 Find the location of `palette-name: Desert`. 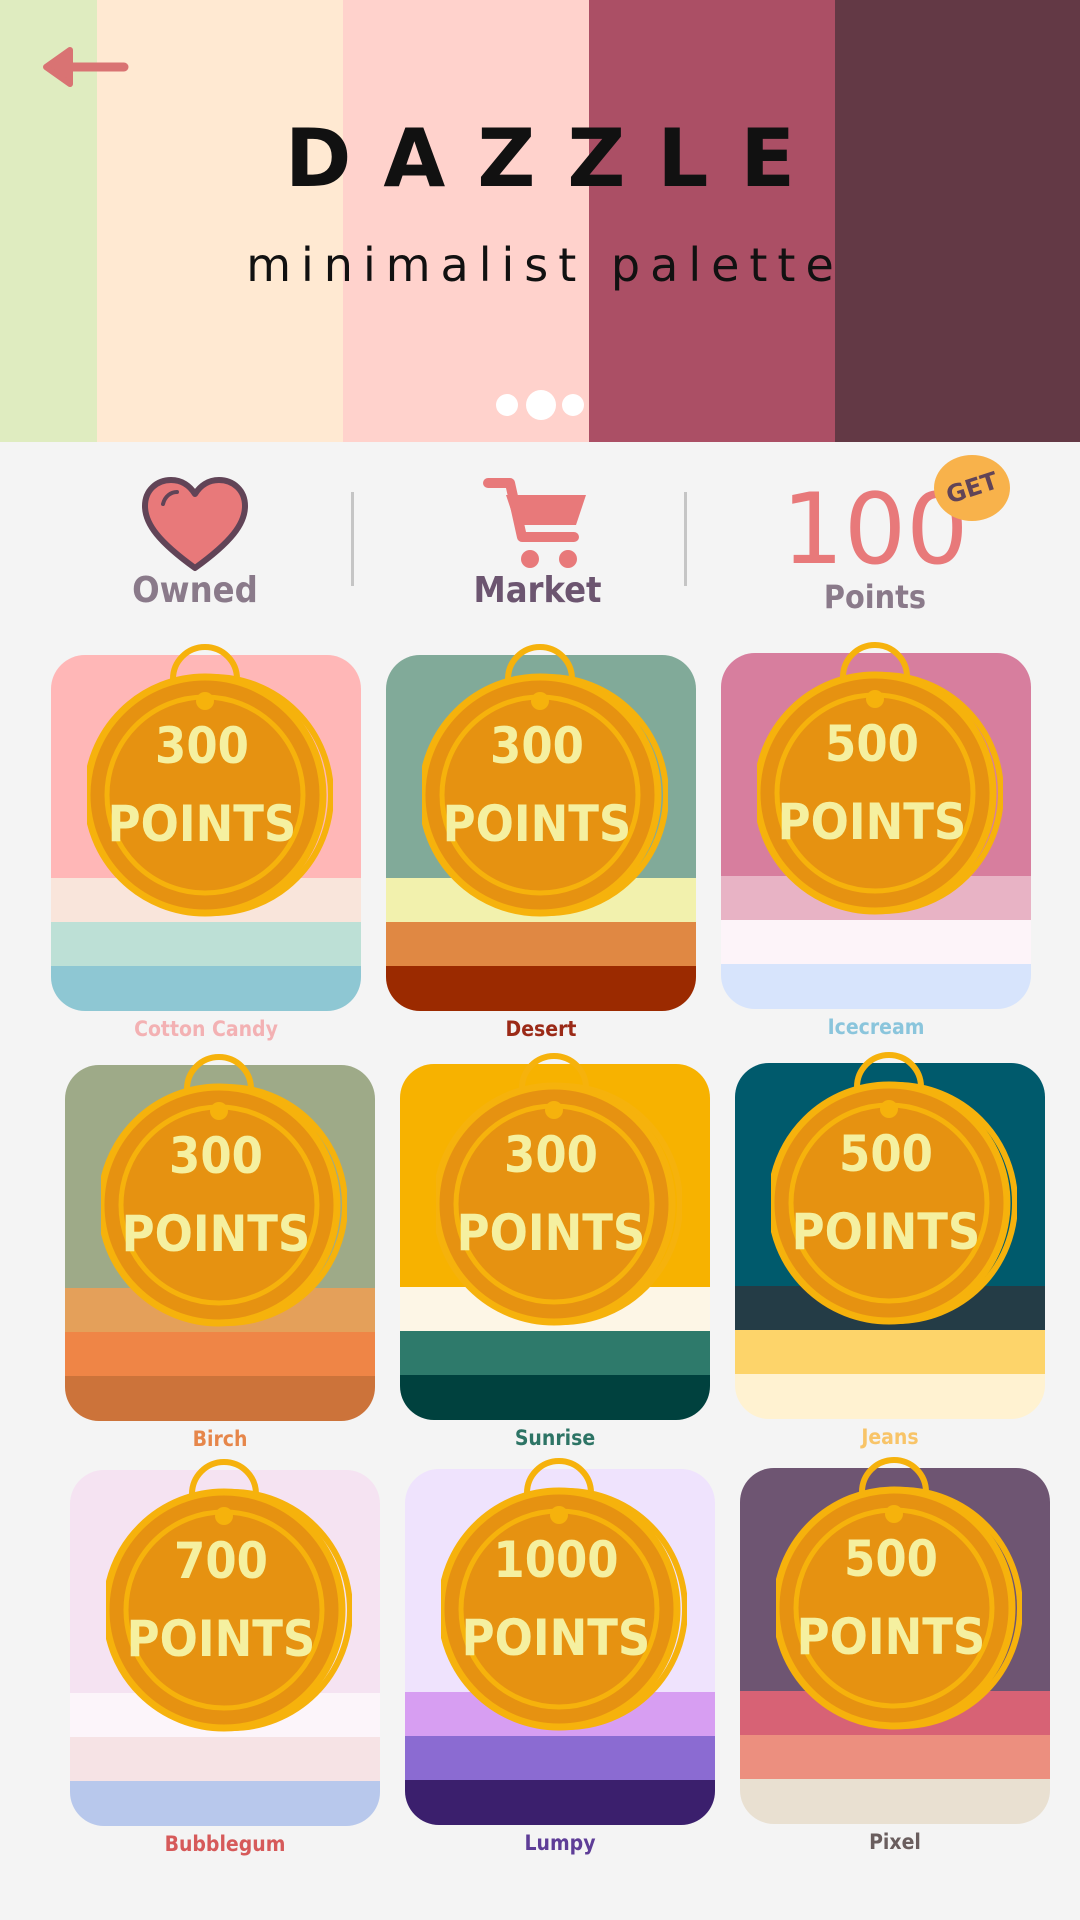

palette-name: Desert is located at coordinates (541, 1029).